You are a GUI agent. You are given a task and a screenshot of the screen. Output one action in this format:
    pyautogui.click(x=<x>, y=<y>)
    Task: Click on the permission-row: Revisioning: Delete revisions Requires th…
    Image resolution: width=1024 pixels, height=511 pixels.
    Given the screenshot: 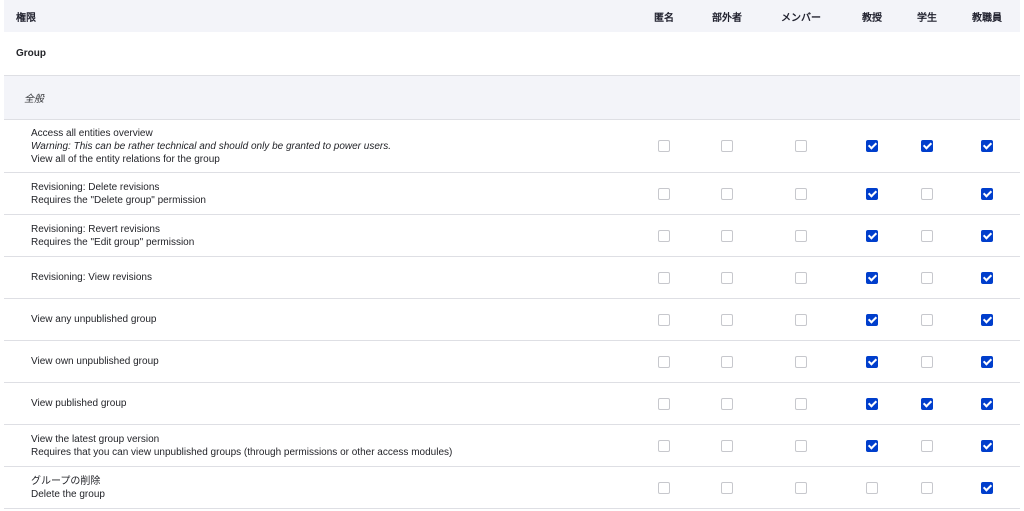 What is the action you would take?
    pyautogui.click(x=512, y=193)
    